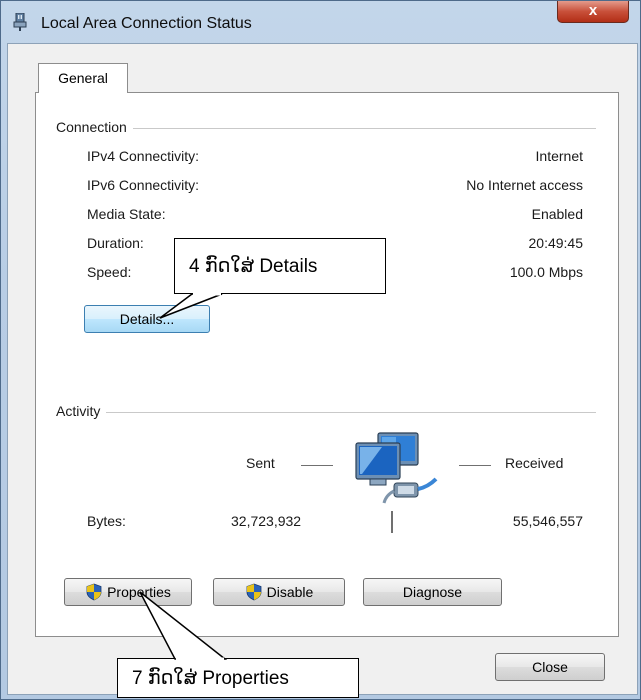  Describe the element at coordinates (238, 678) in the screenshot. I see `properties-callout: 7 ກົດໃສ່ Properties` at that location.